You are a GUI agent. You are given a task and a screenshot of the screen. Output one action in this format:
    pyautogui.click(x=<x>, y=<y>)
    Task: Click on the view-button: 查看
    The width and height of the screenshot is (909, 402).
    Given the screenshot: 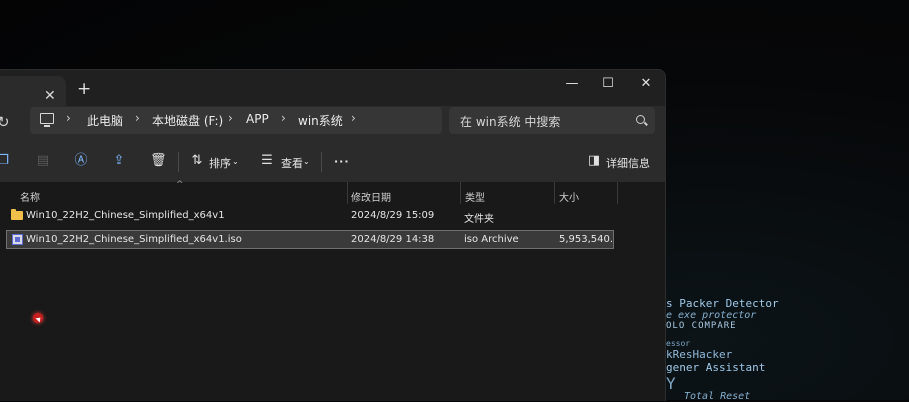 What is the action you would take?
    pyautogui.click(x=292, y=163)
    